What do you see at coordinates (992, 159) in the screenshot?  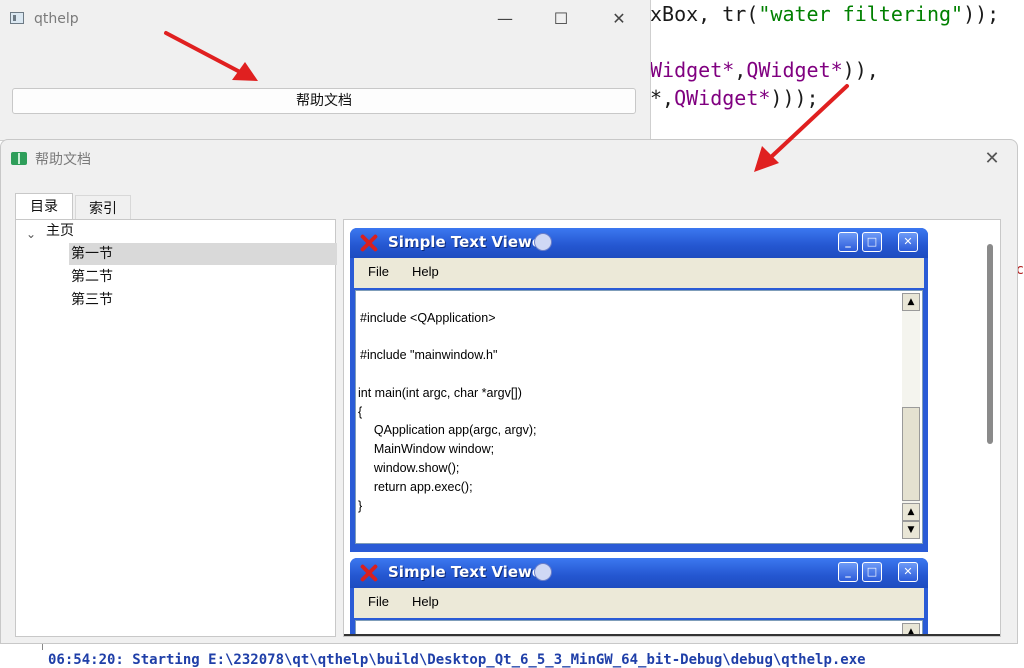 I see `help-window-close-button: ✕` at bounding box center [992, 159].